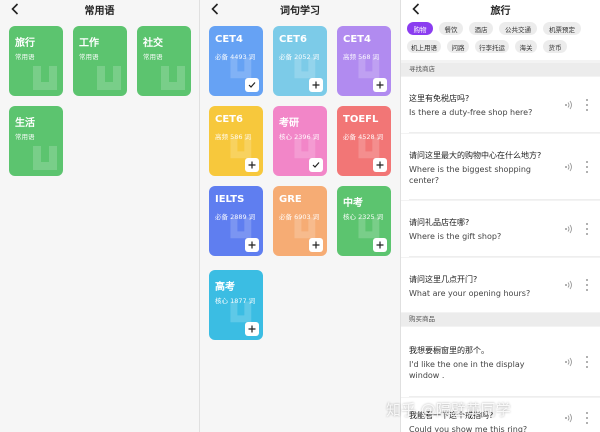  I want to click on phrase-chinese: 我想要橱窗里的那个。, so click(449, 350).